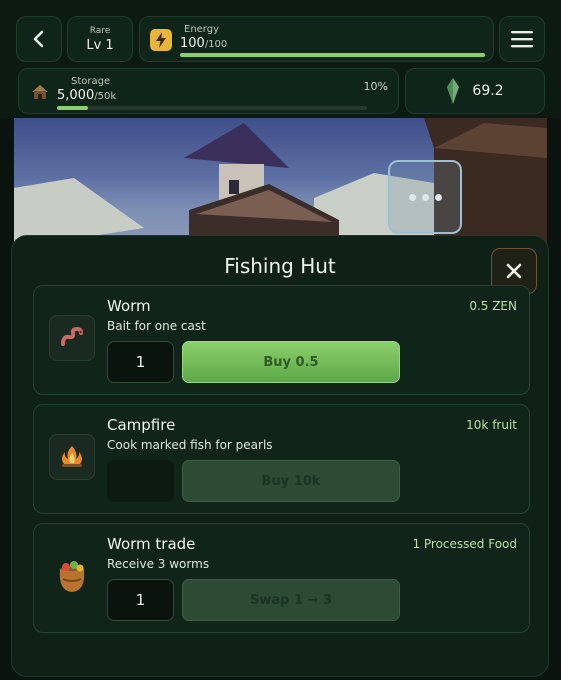 This screenshot has height=680, width=561. I want to click on level-badge: Rare Lv 1, so click(100, 39).